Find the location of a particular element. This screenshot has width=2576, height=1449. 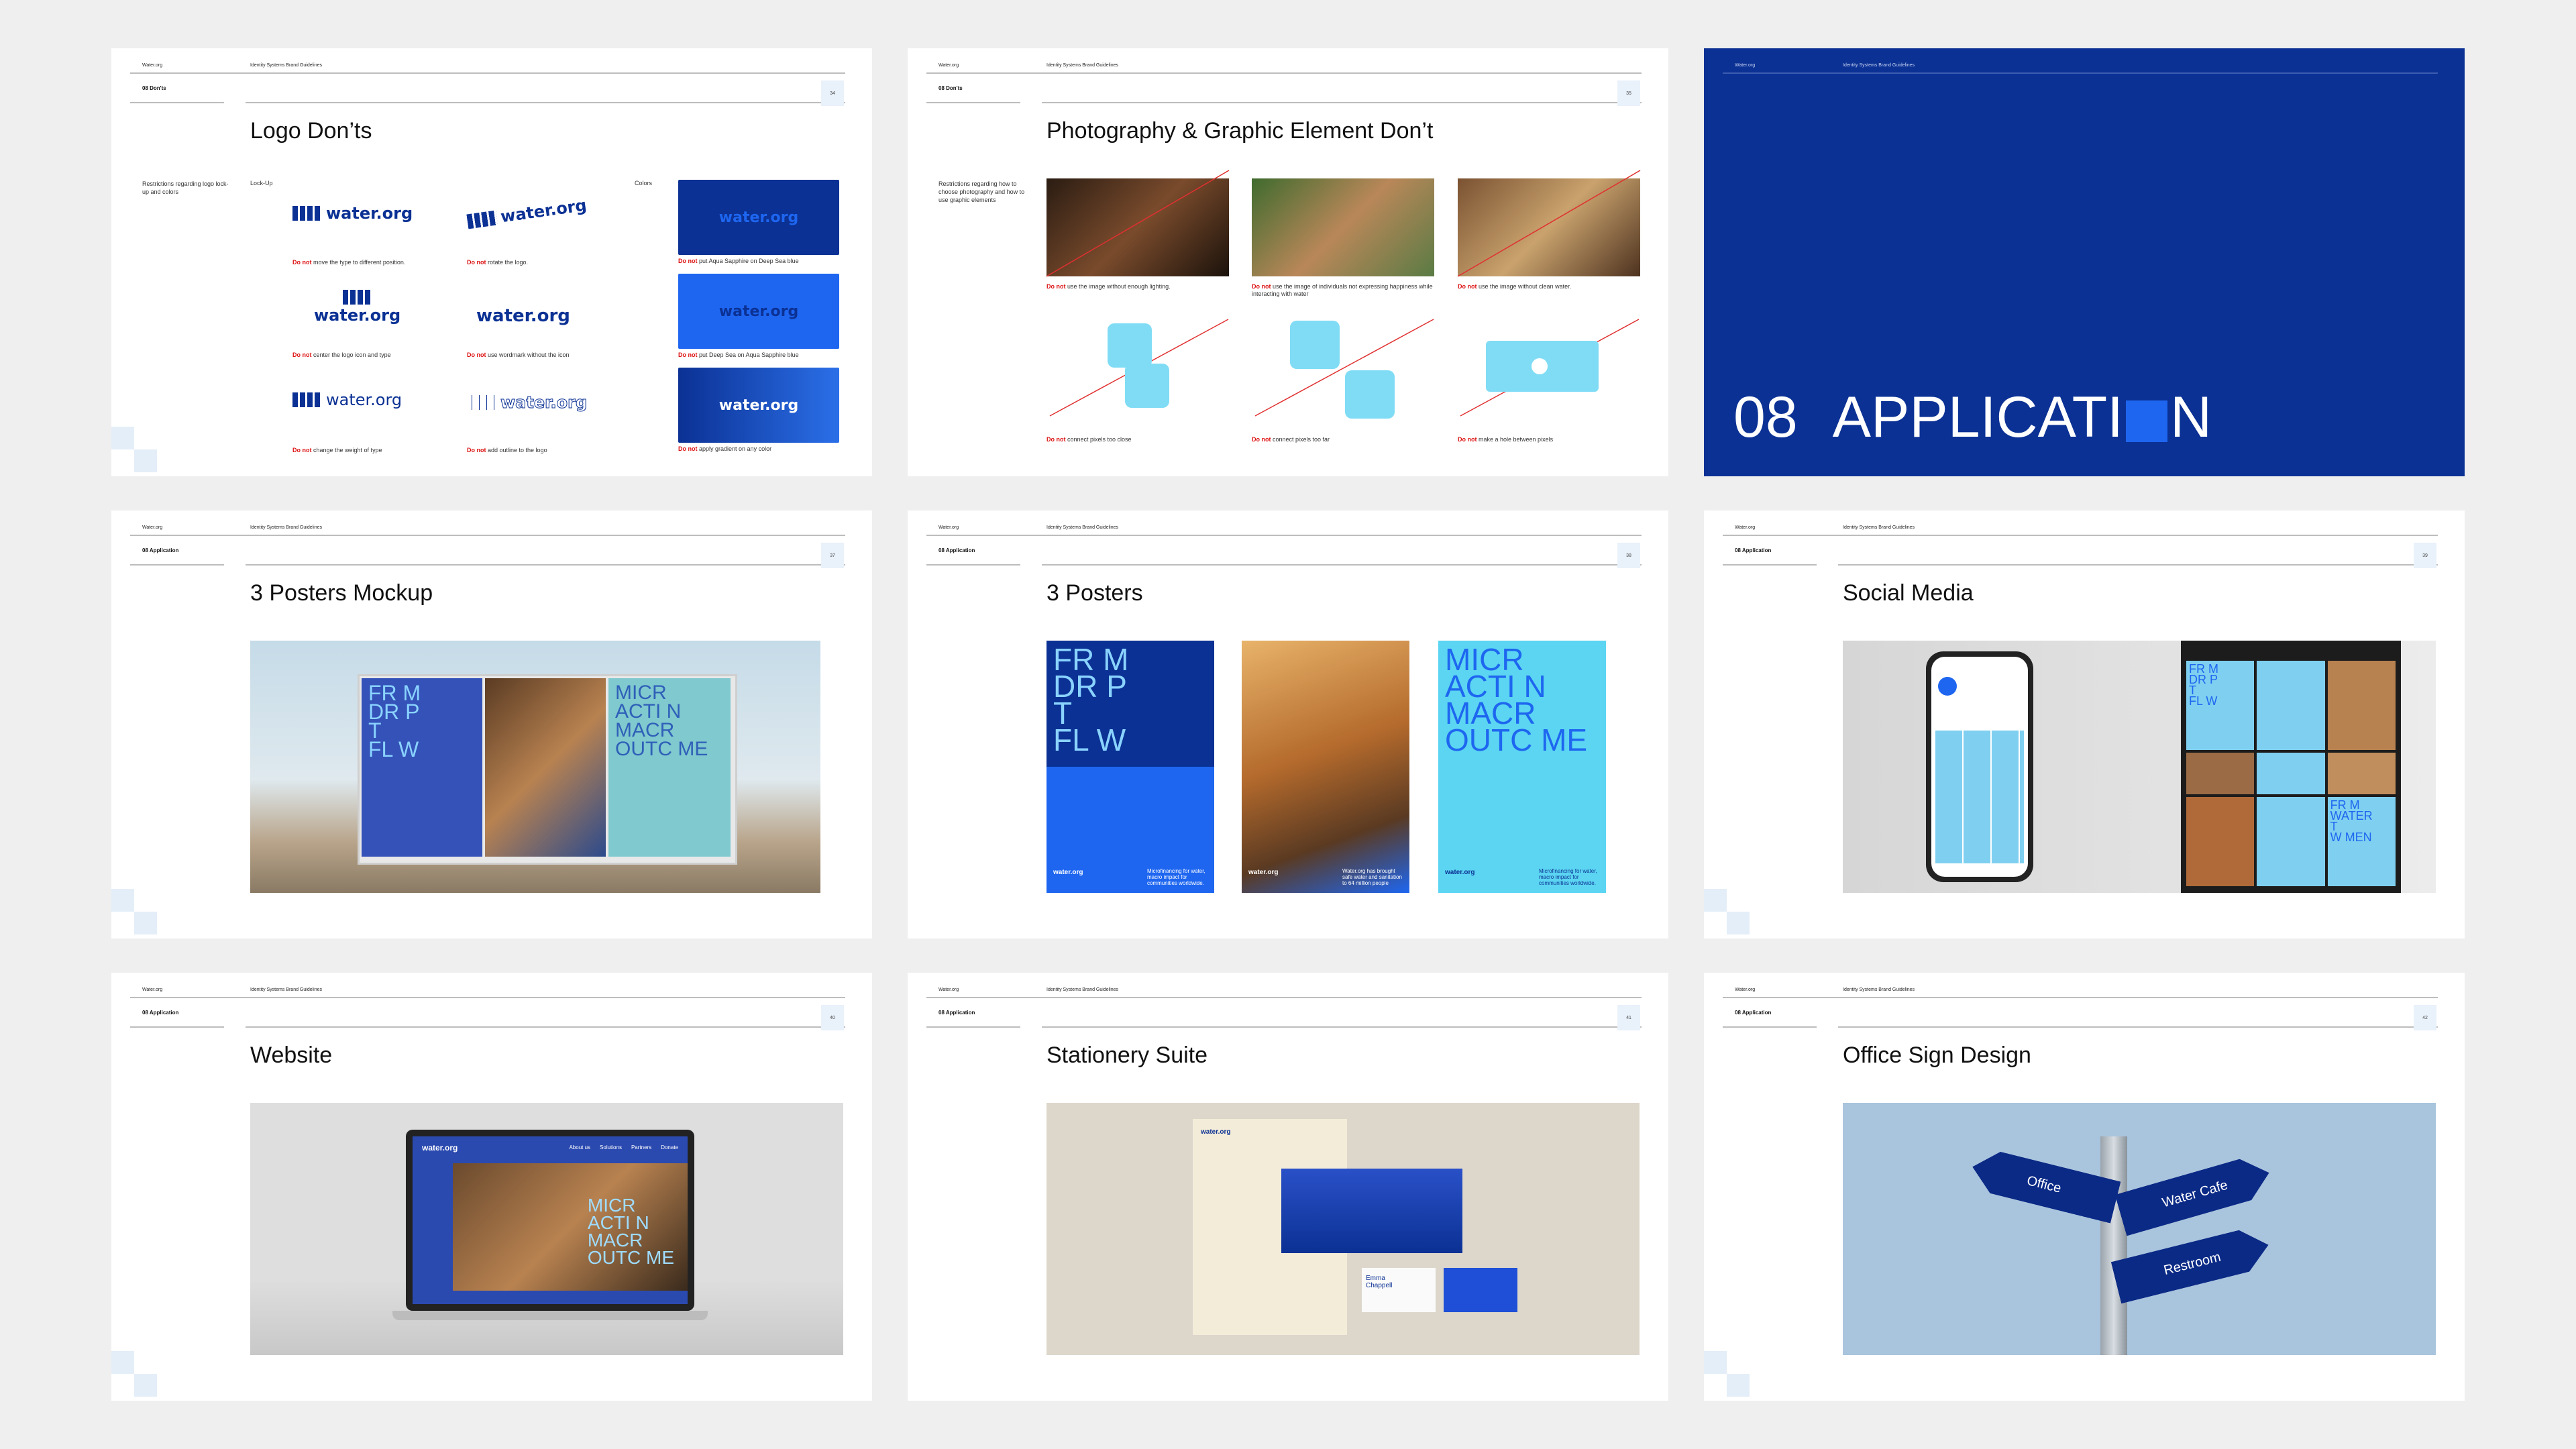

billboard-photo: FR M DR P T FL W MICR ACTI N MACR OUTC ME is located at coordinates (535, 767).